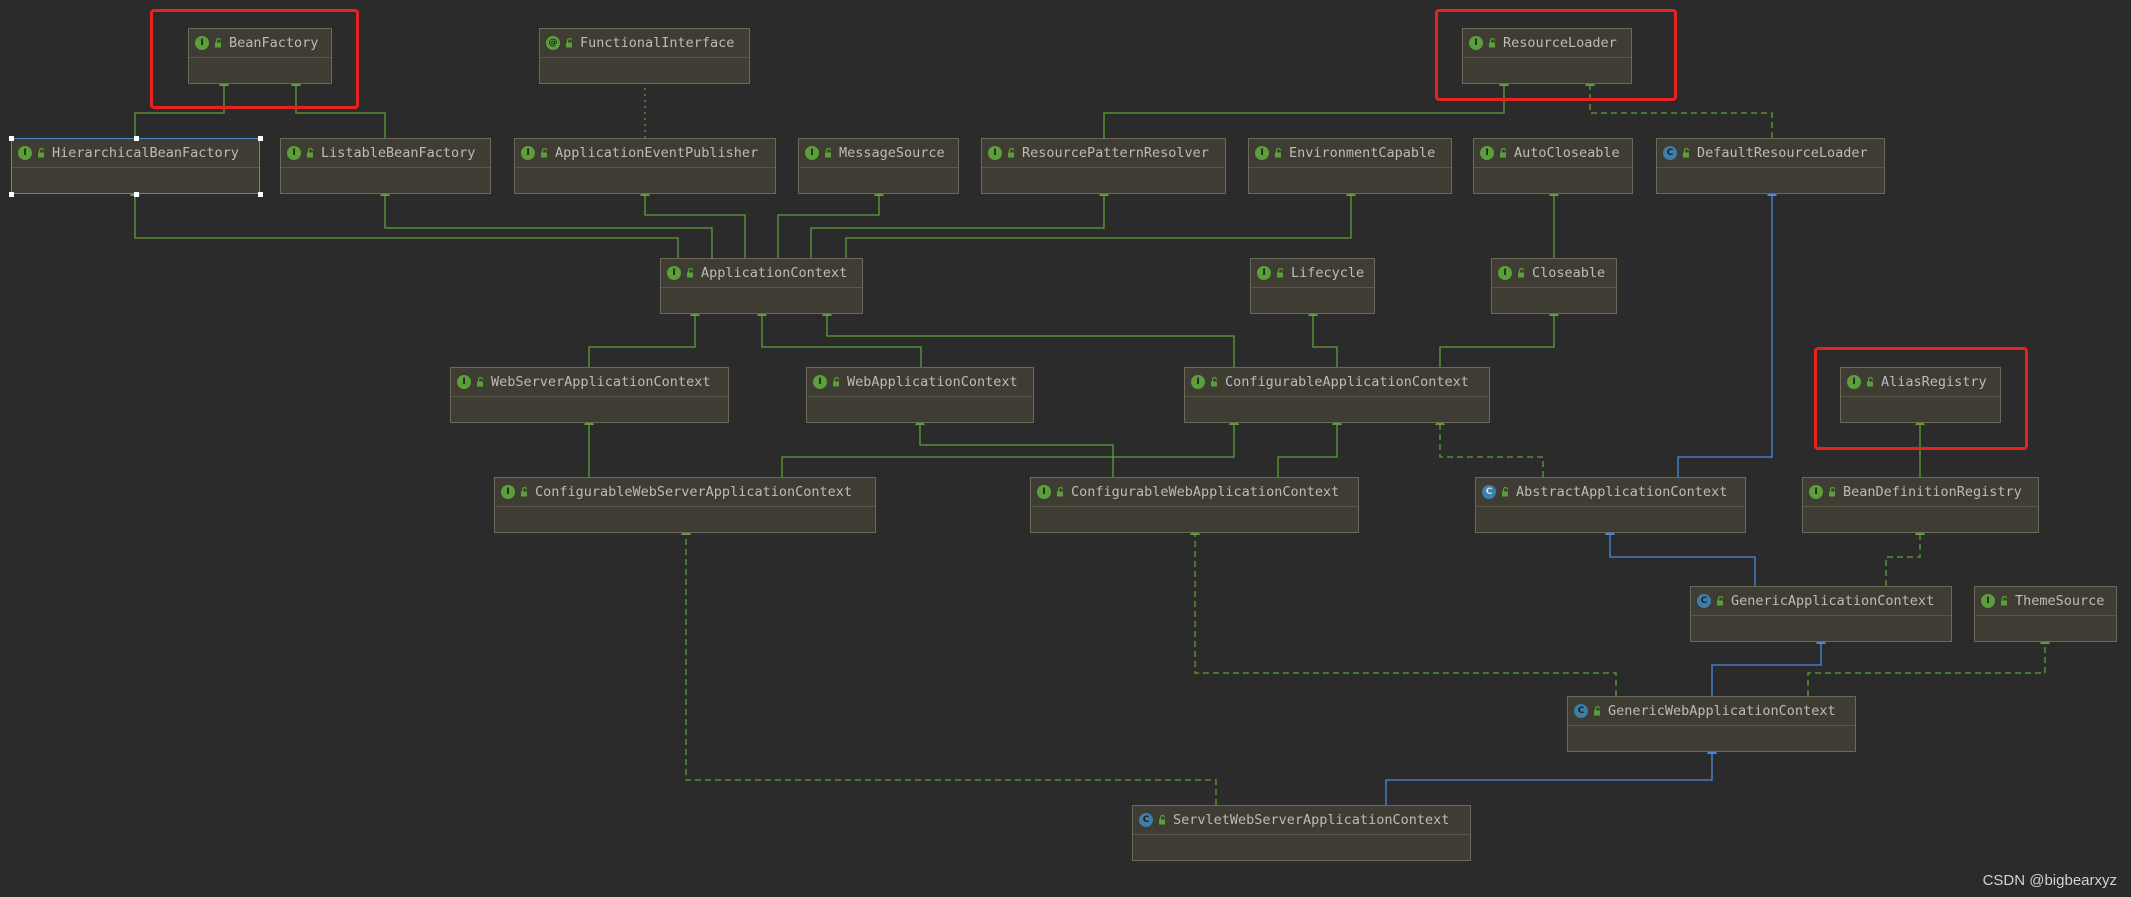 The image size is (2131, 897). Describe the element at coordinates (949, 664) in the screenshot. I see `edge-ServletWebServerApplicationContext-to-ConfigurableWebServerApplicationContext` at that location.